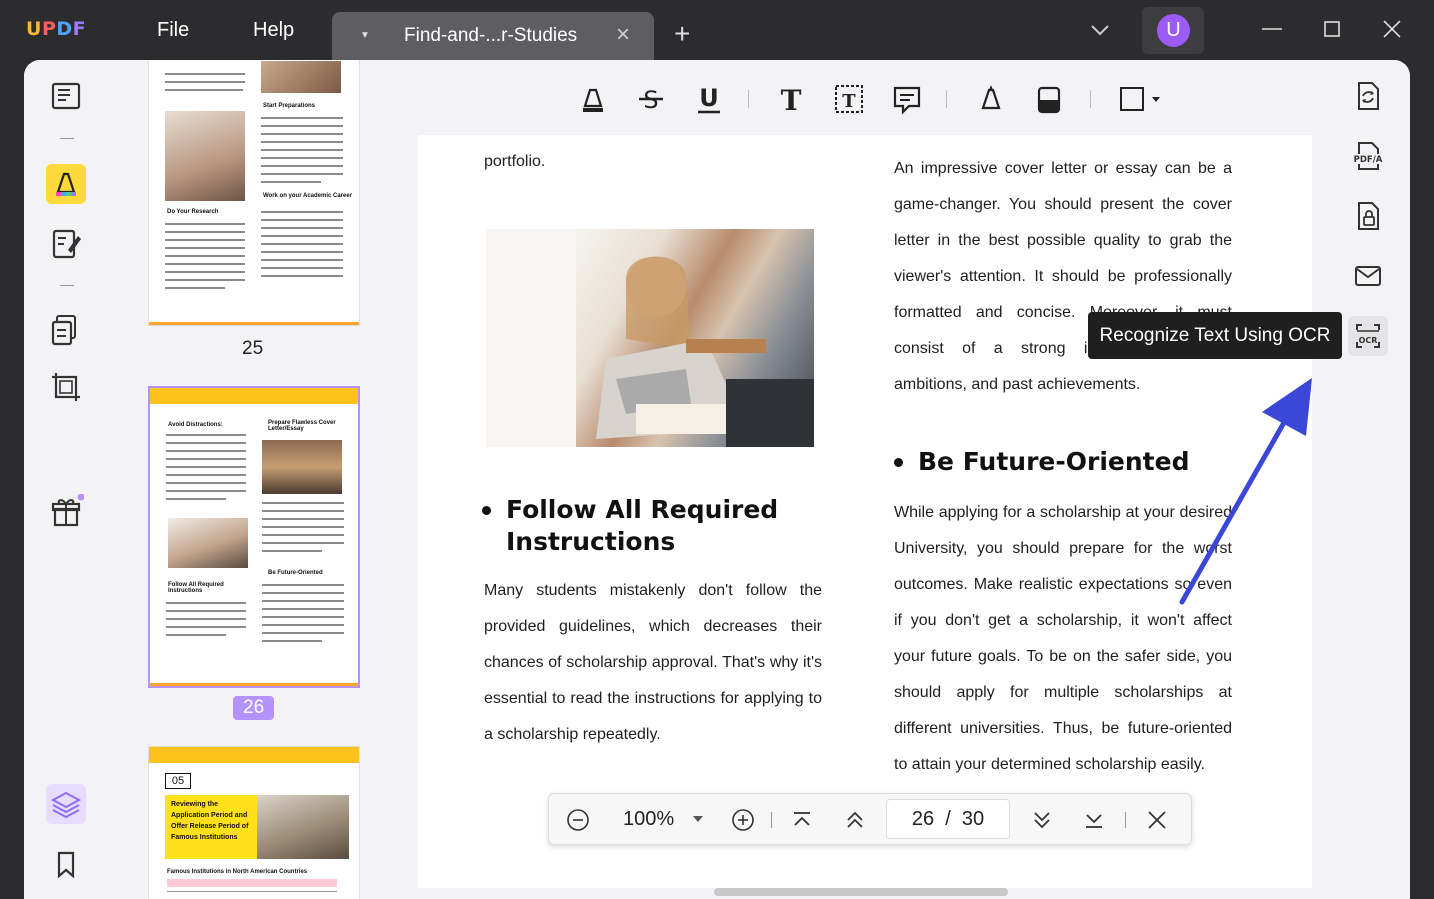 This screenshot has height=899, width=1434. Describe the element at coordinates (791, 99) in the screenshot. I see `text-tool-icon: T` at that location.